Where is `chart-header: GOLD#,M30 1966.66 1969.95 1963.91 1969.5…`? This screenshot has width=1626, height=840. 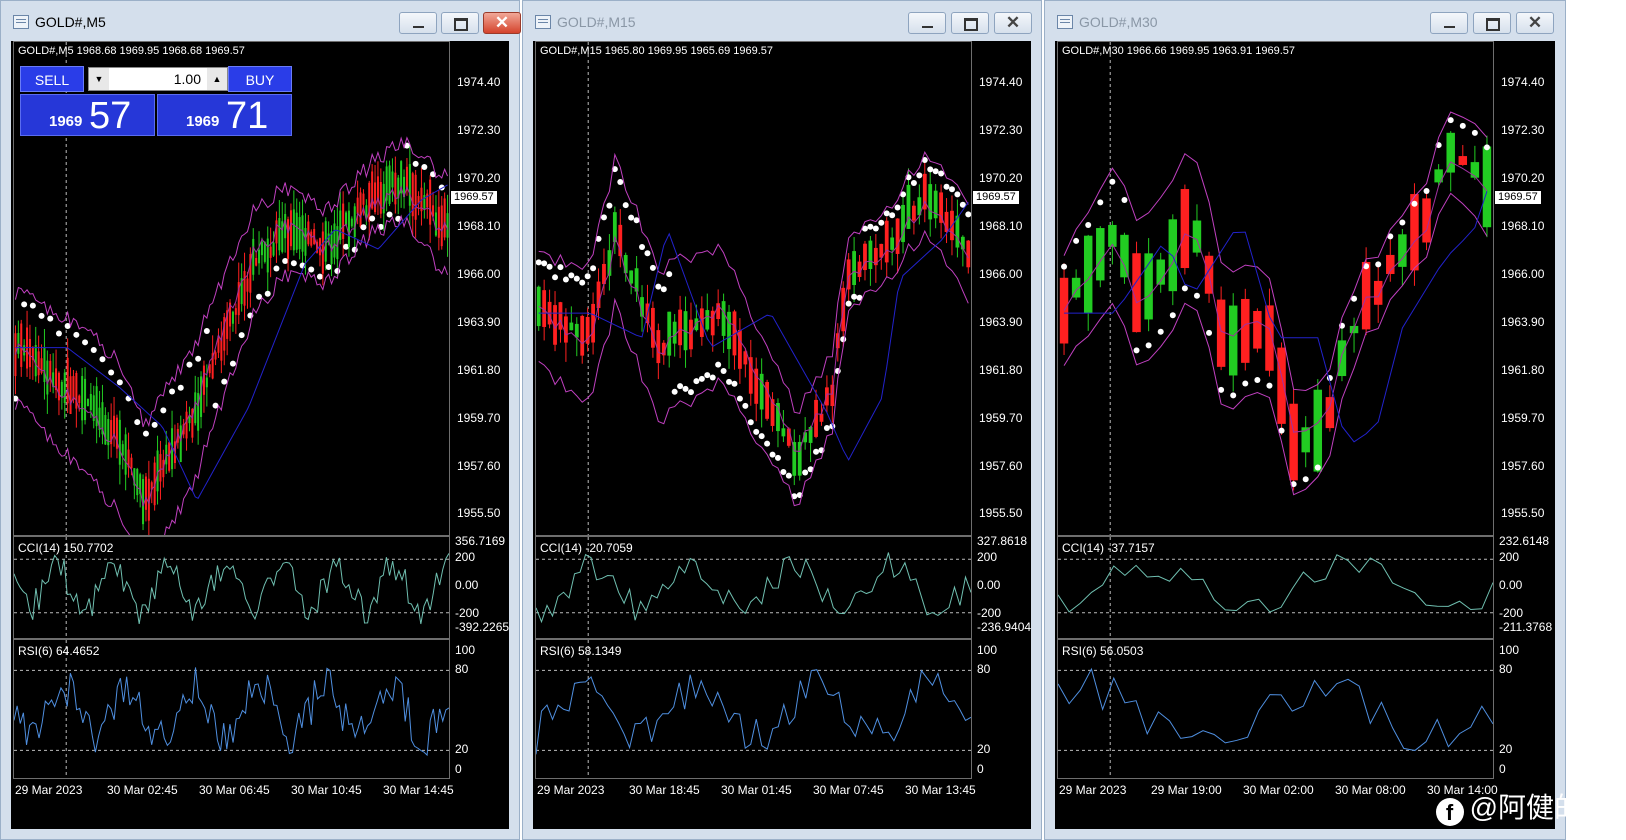
chart-header: GOLD#,M30 1966.66 1969.95 1963.91 1969.5… is located at coordinates (1179, 51).